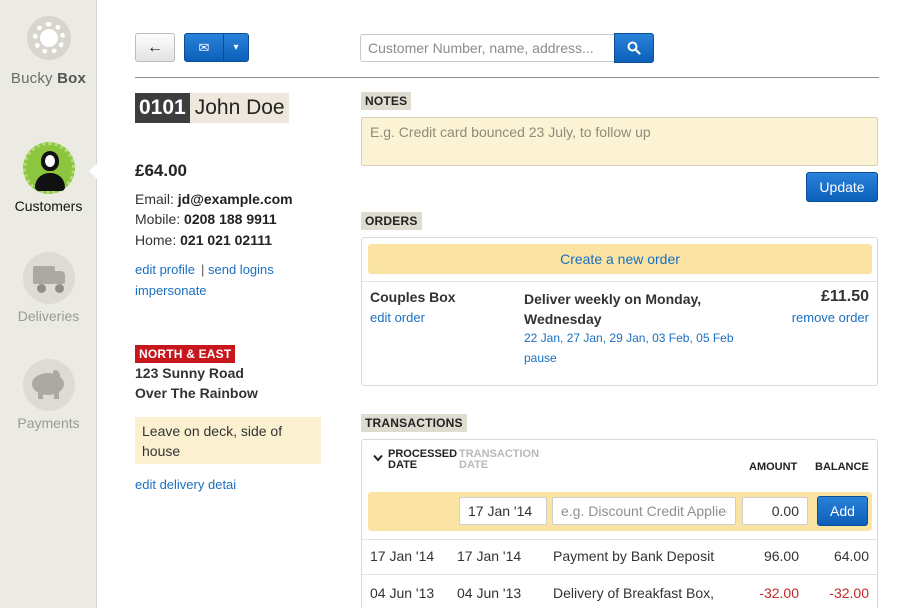 The image size is (900, 608). I want to click on transaction-date-field, so click(503, 511).